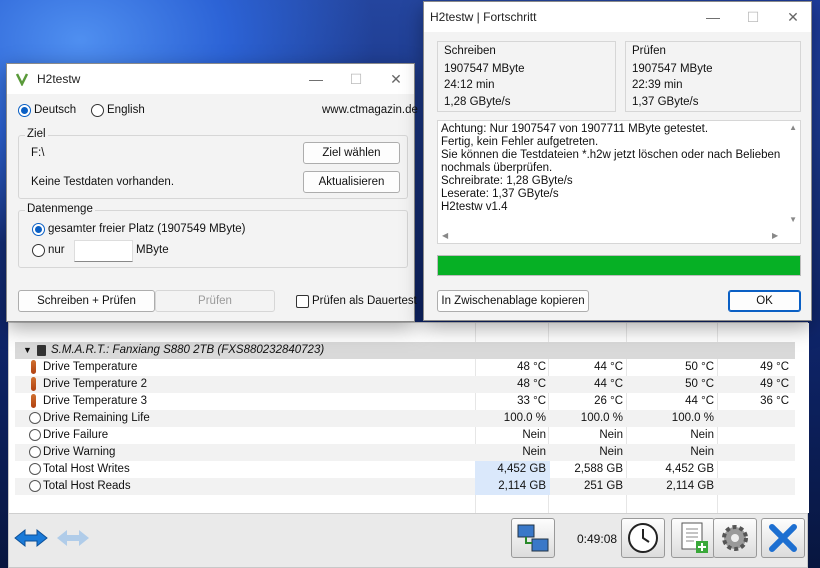  What do you see at coordinates (210, 79) in the screenshot?
I see `h2testw-titlebar: H2testw — ☐ ✕` at bounding box center [210, 79].